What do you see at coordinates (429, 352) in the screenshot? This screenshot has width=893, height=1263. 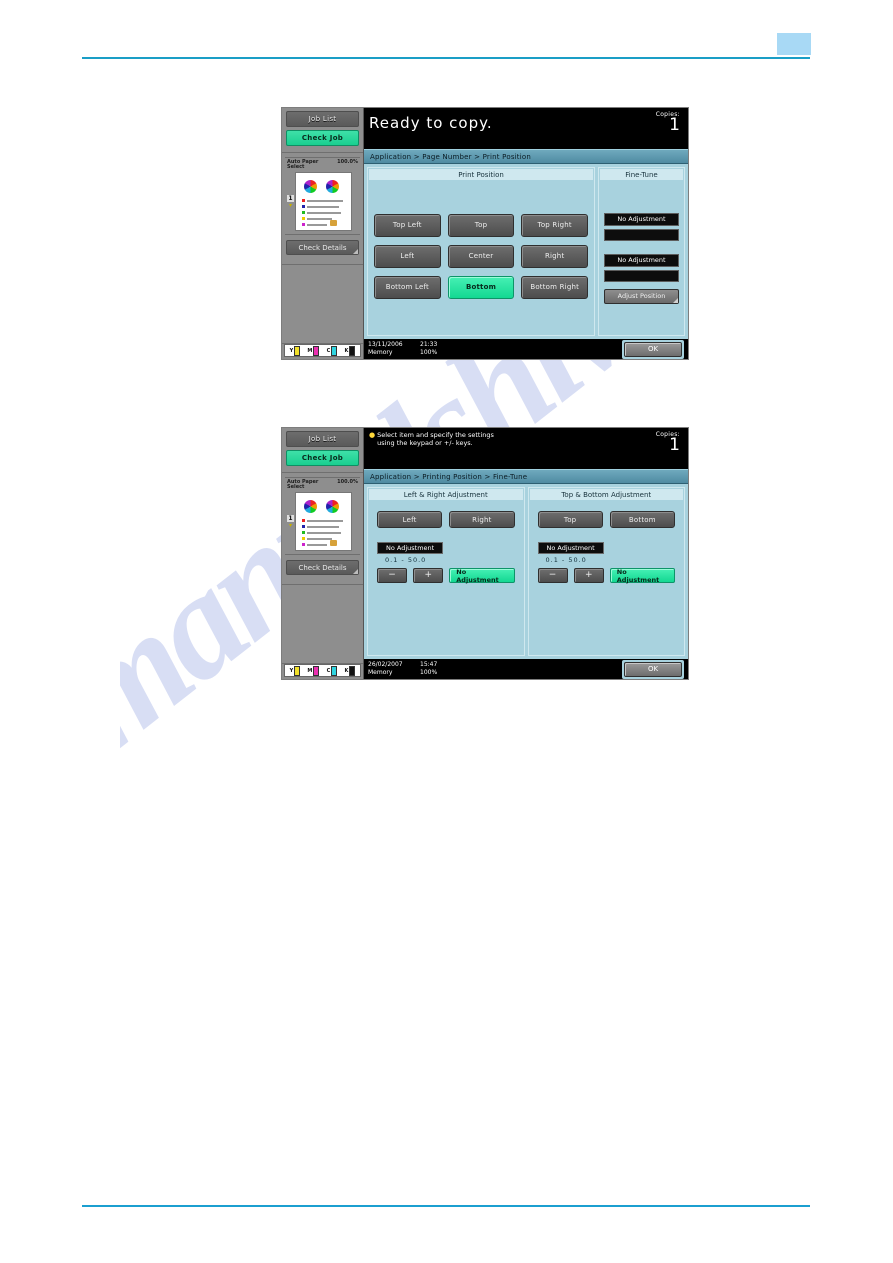 I see `memory-value: 100%` at bounding box center [429, 352].